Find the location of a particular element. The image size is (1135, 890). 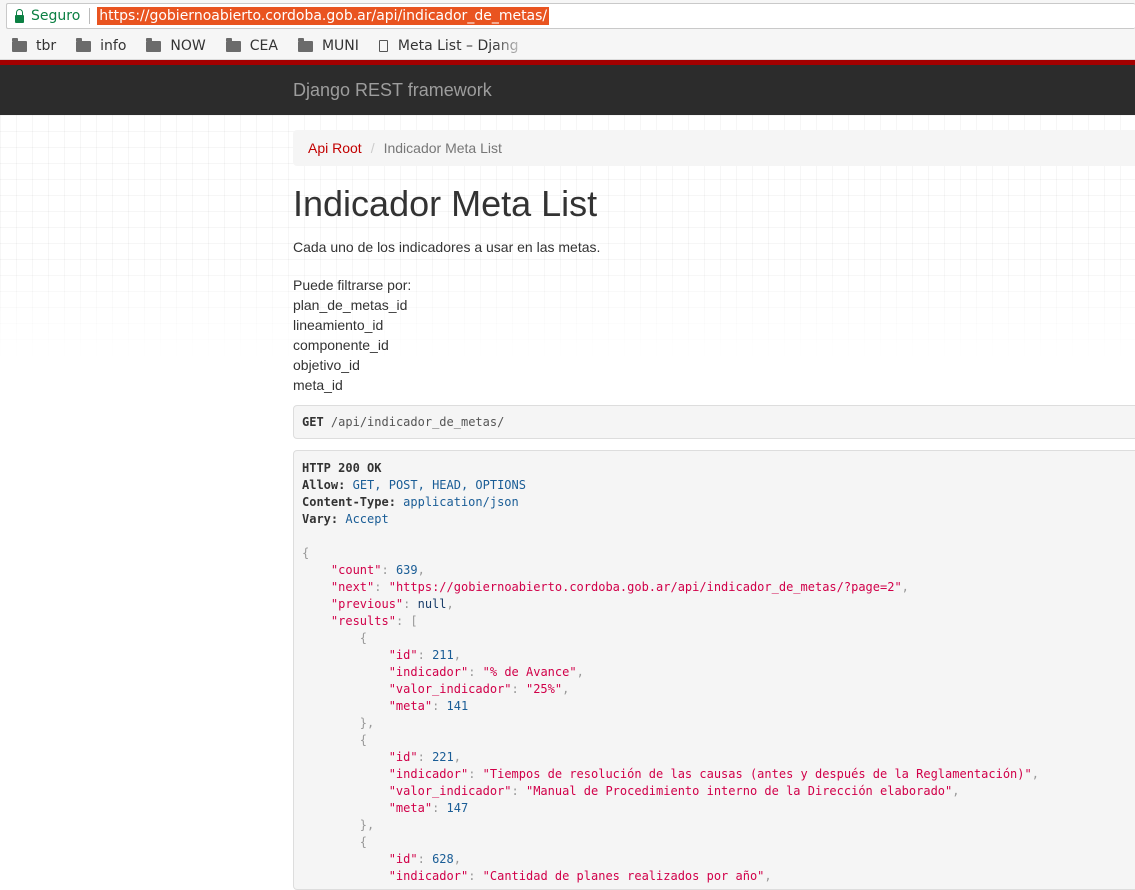

secure-label: Seguro is located at coordinates (56, 16).